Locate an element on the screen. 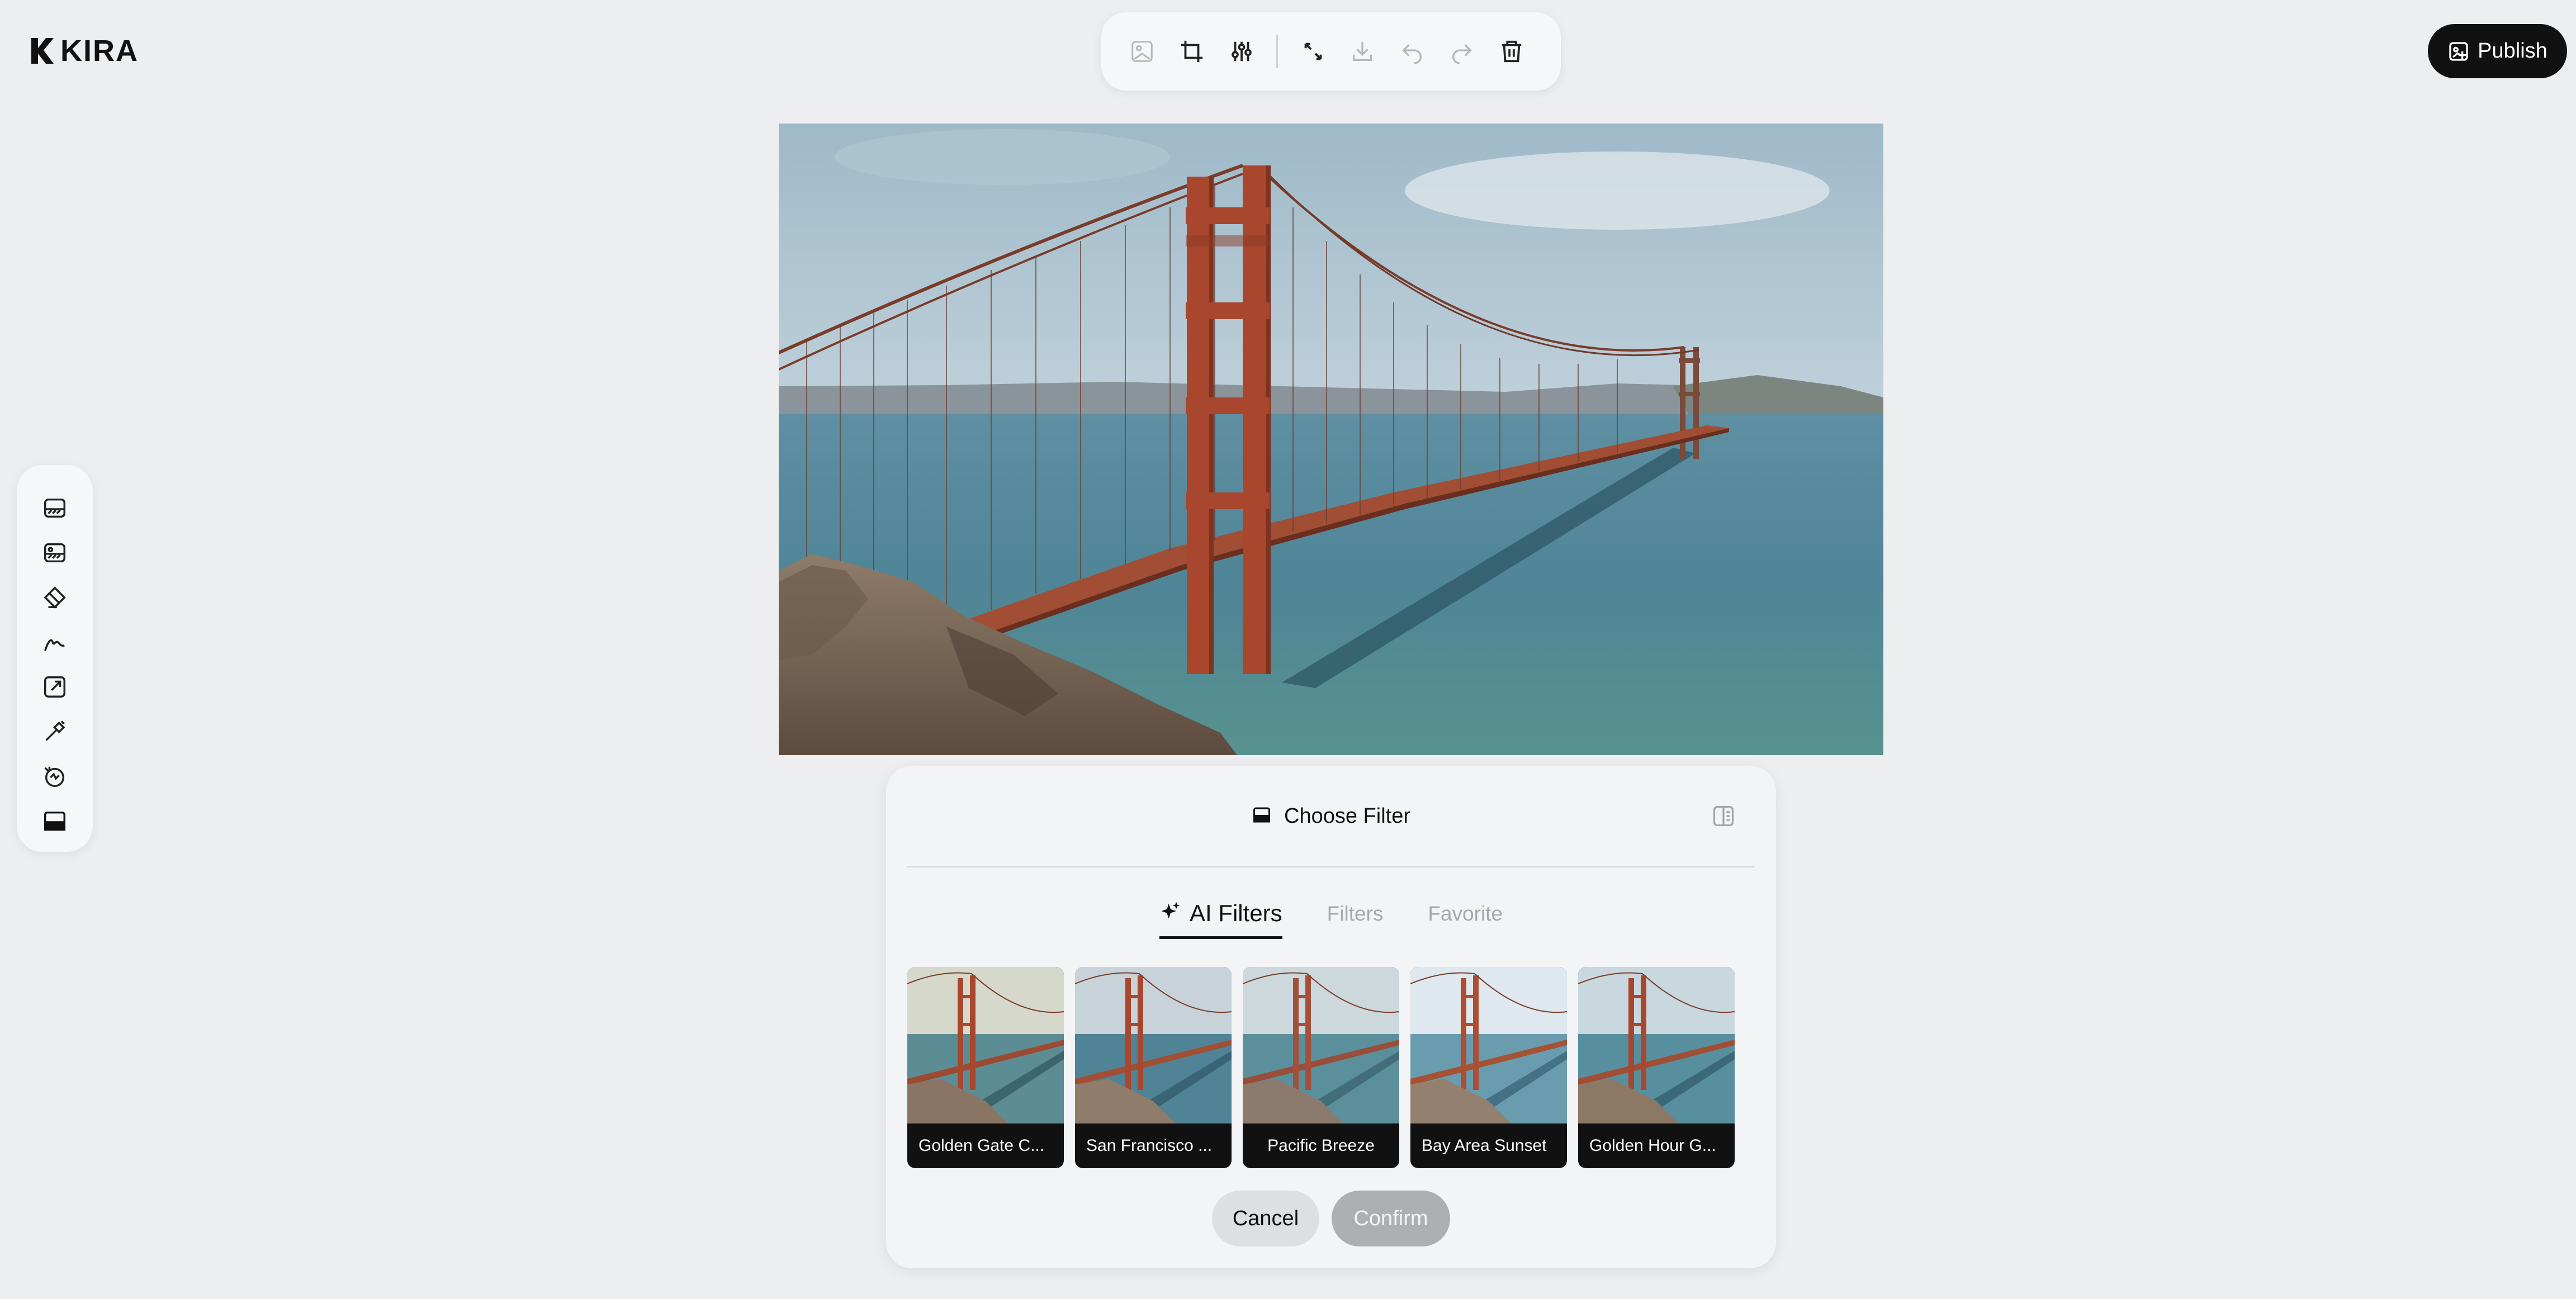 Image resolution: width=2576 pixels, height=1299 pixels. top-toolbar is located at coordinates (1331, 51).